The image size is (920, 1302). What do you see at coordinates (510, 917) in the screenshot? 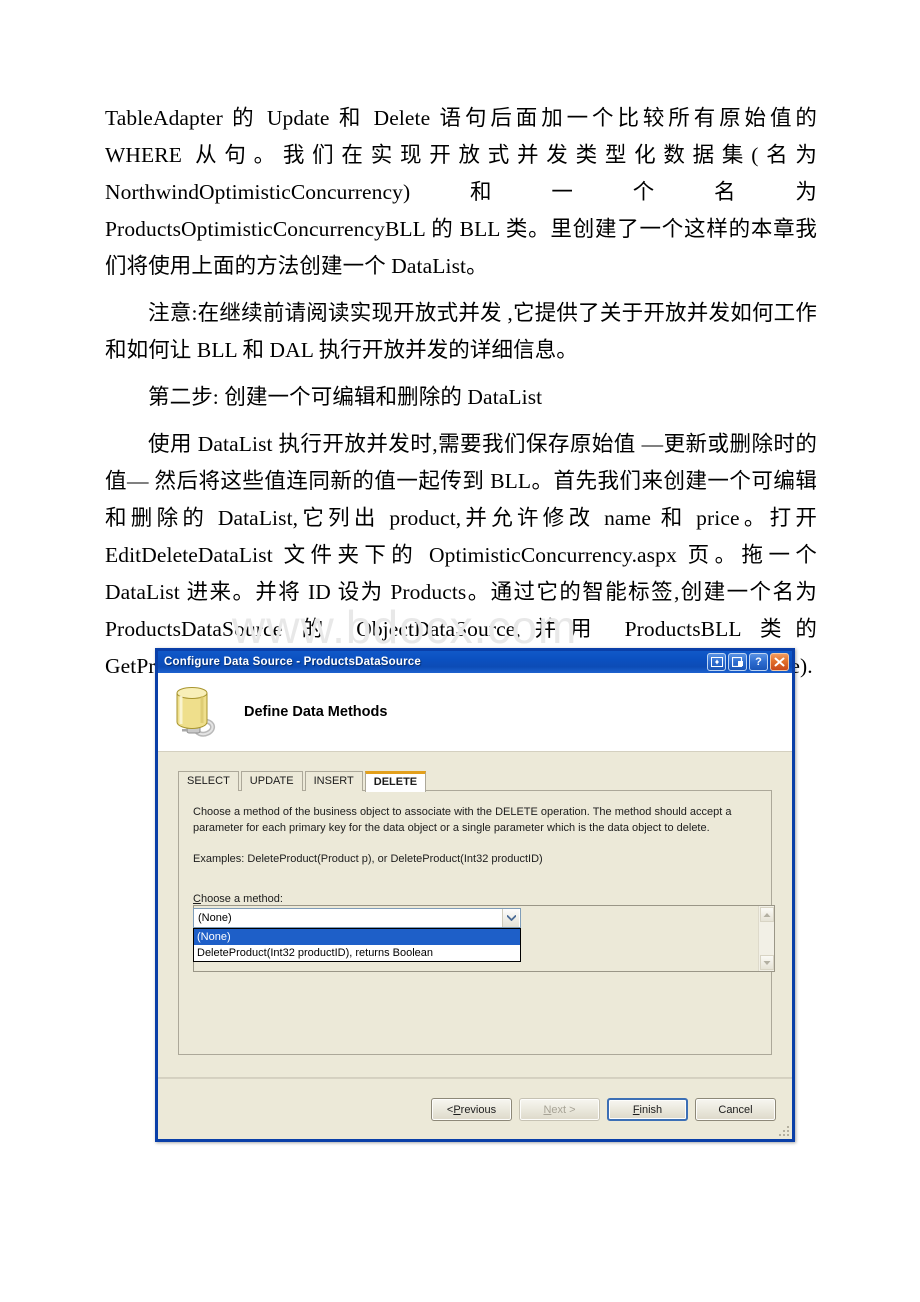
I see `chevron-down-icon` at bounding box center [510, 917].